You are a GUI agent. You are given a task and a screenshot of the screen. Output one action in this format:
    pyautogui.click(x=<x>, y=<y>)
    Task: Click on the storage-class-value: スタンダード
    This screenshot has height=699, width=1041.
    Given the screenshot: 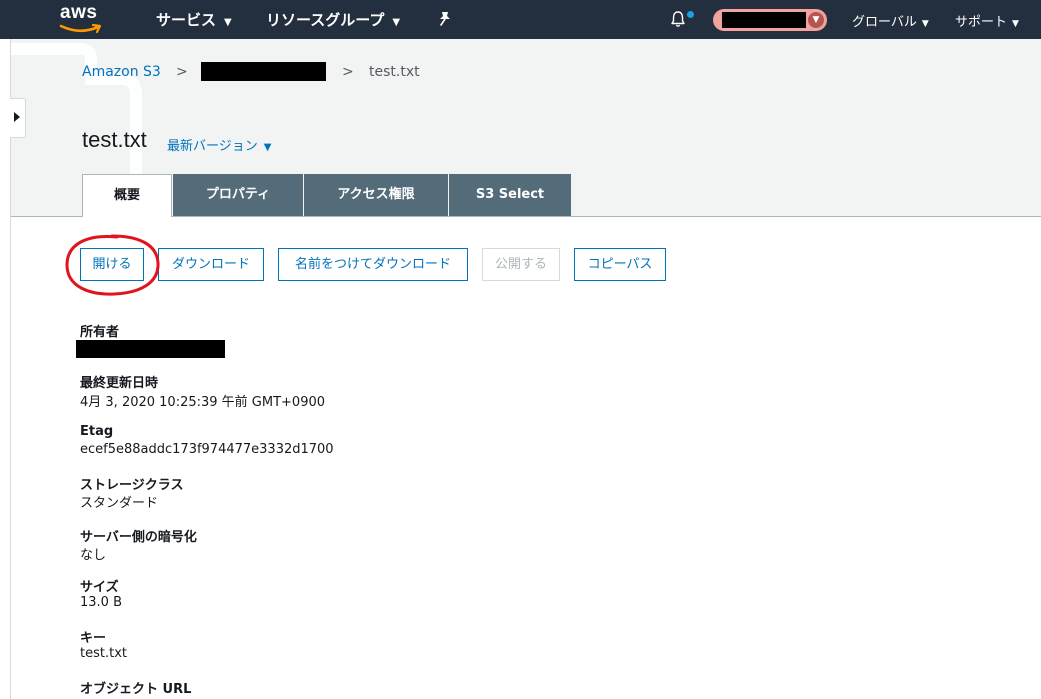 What is the action you would take?
    pyautogui.click(x=119, y=503)
    